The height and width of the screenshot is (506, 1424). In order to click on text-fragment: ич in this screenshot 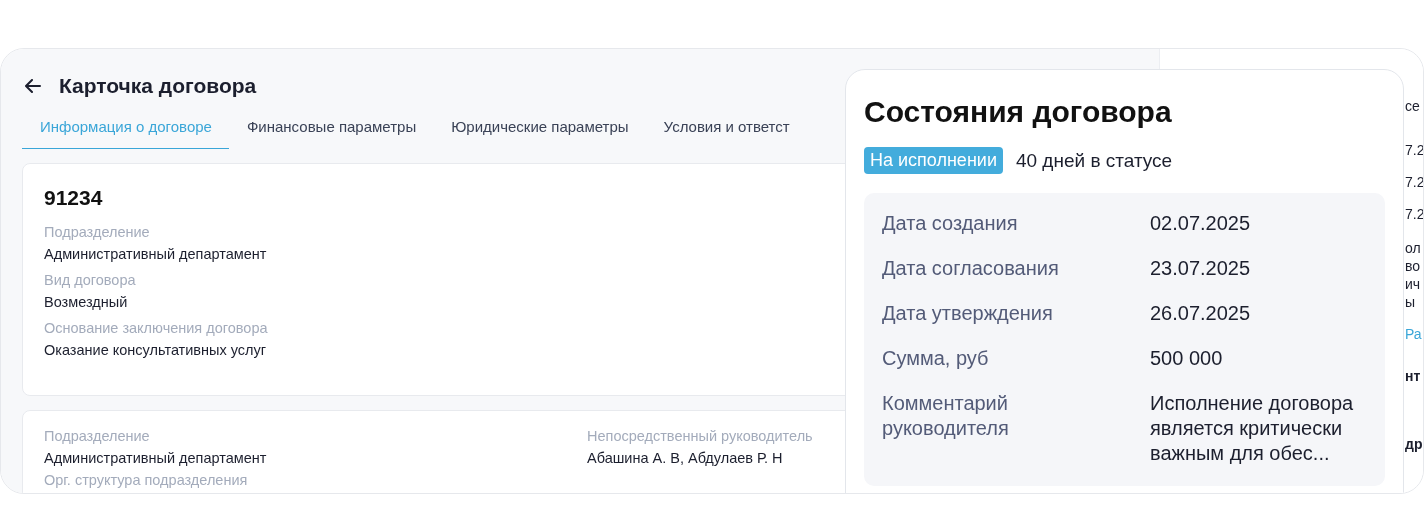, I will do `click(1413, 284)`.